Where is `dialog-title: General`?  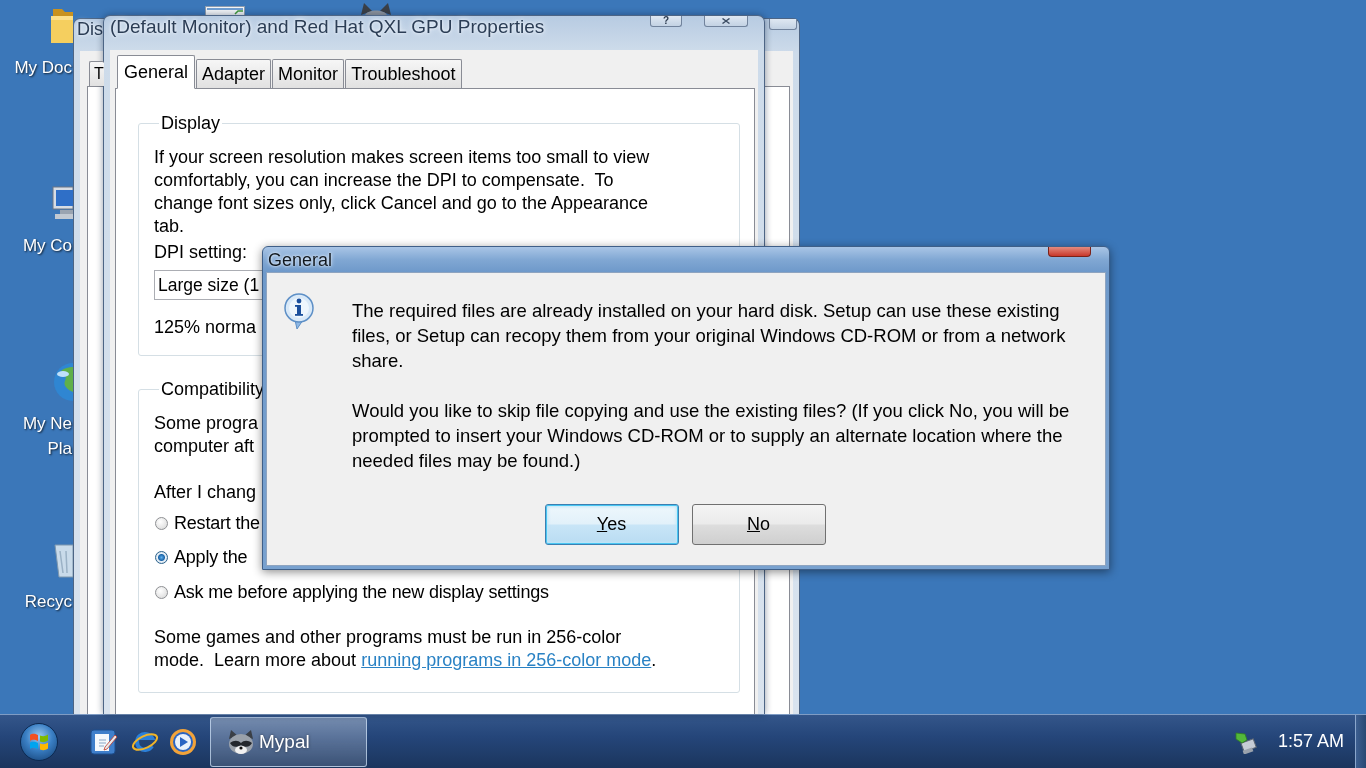
dialog-title: General is located at coordinates (300, 259).